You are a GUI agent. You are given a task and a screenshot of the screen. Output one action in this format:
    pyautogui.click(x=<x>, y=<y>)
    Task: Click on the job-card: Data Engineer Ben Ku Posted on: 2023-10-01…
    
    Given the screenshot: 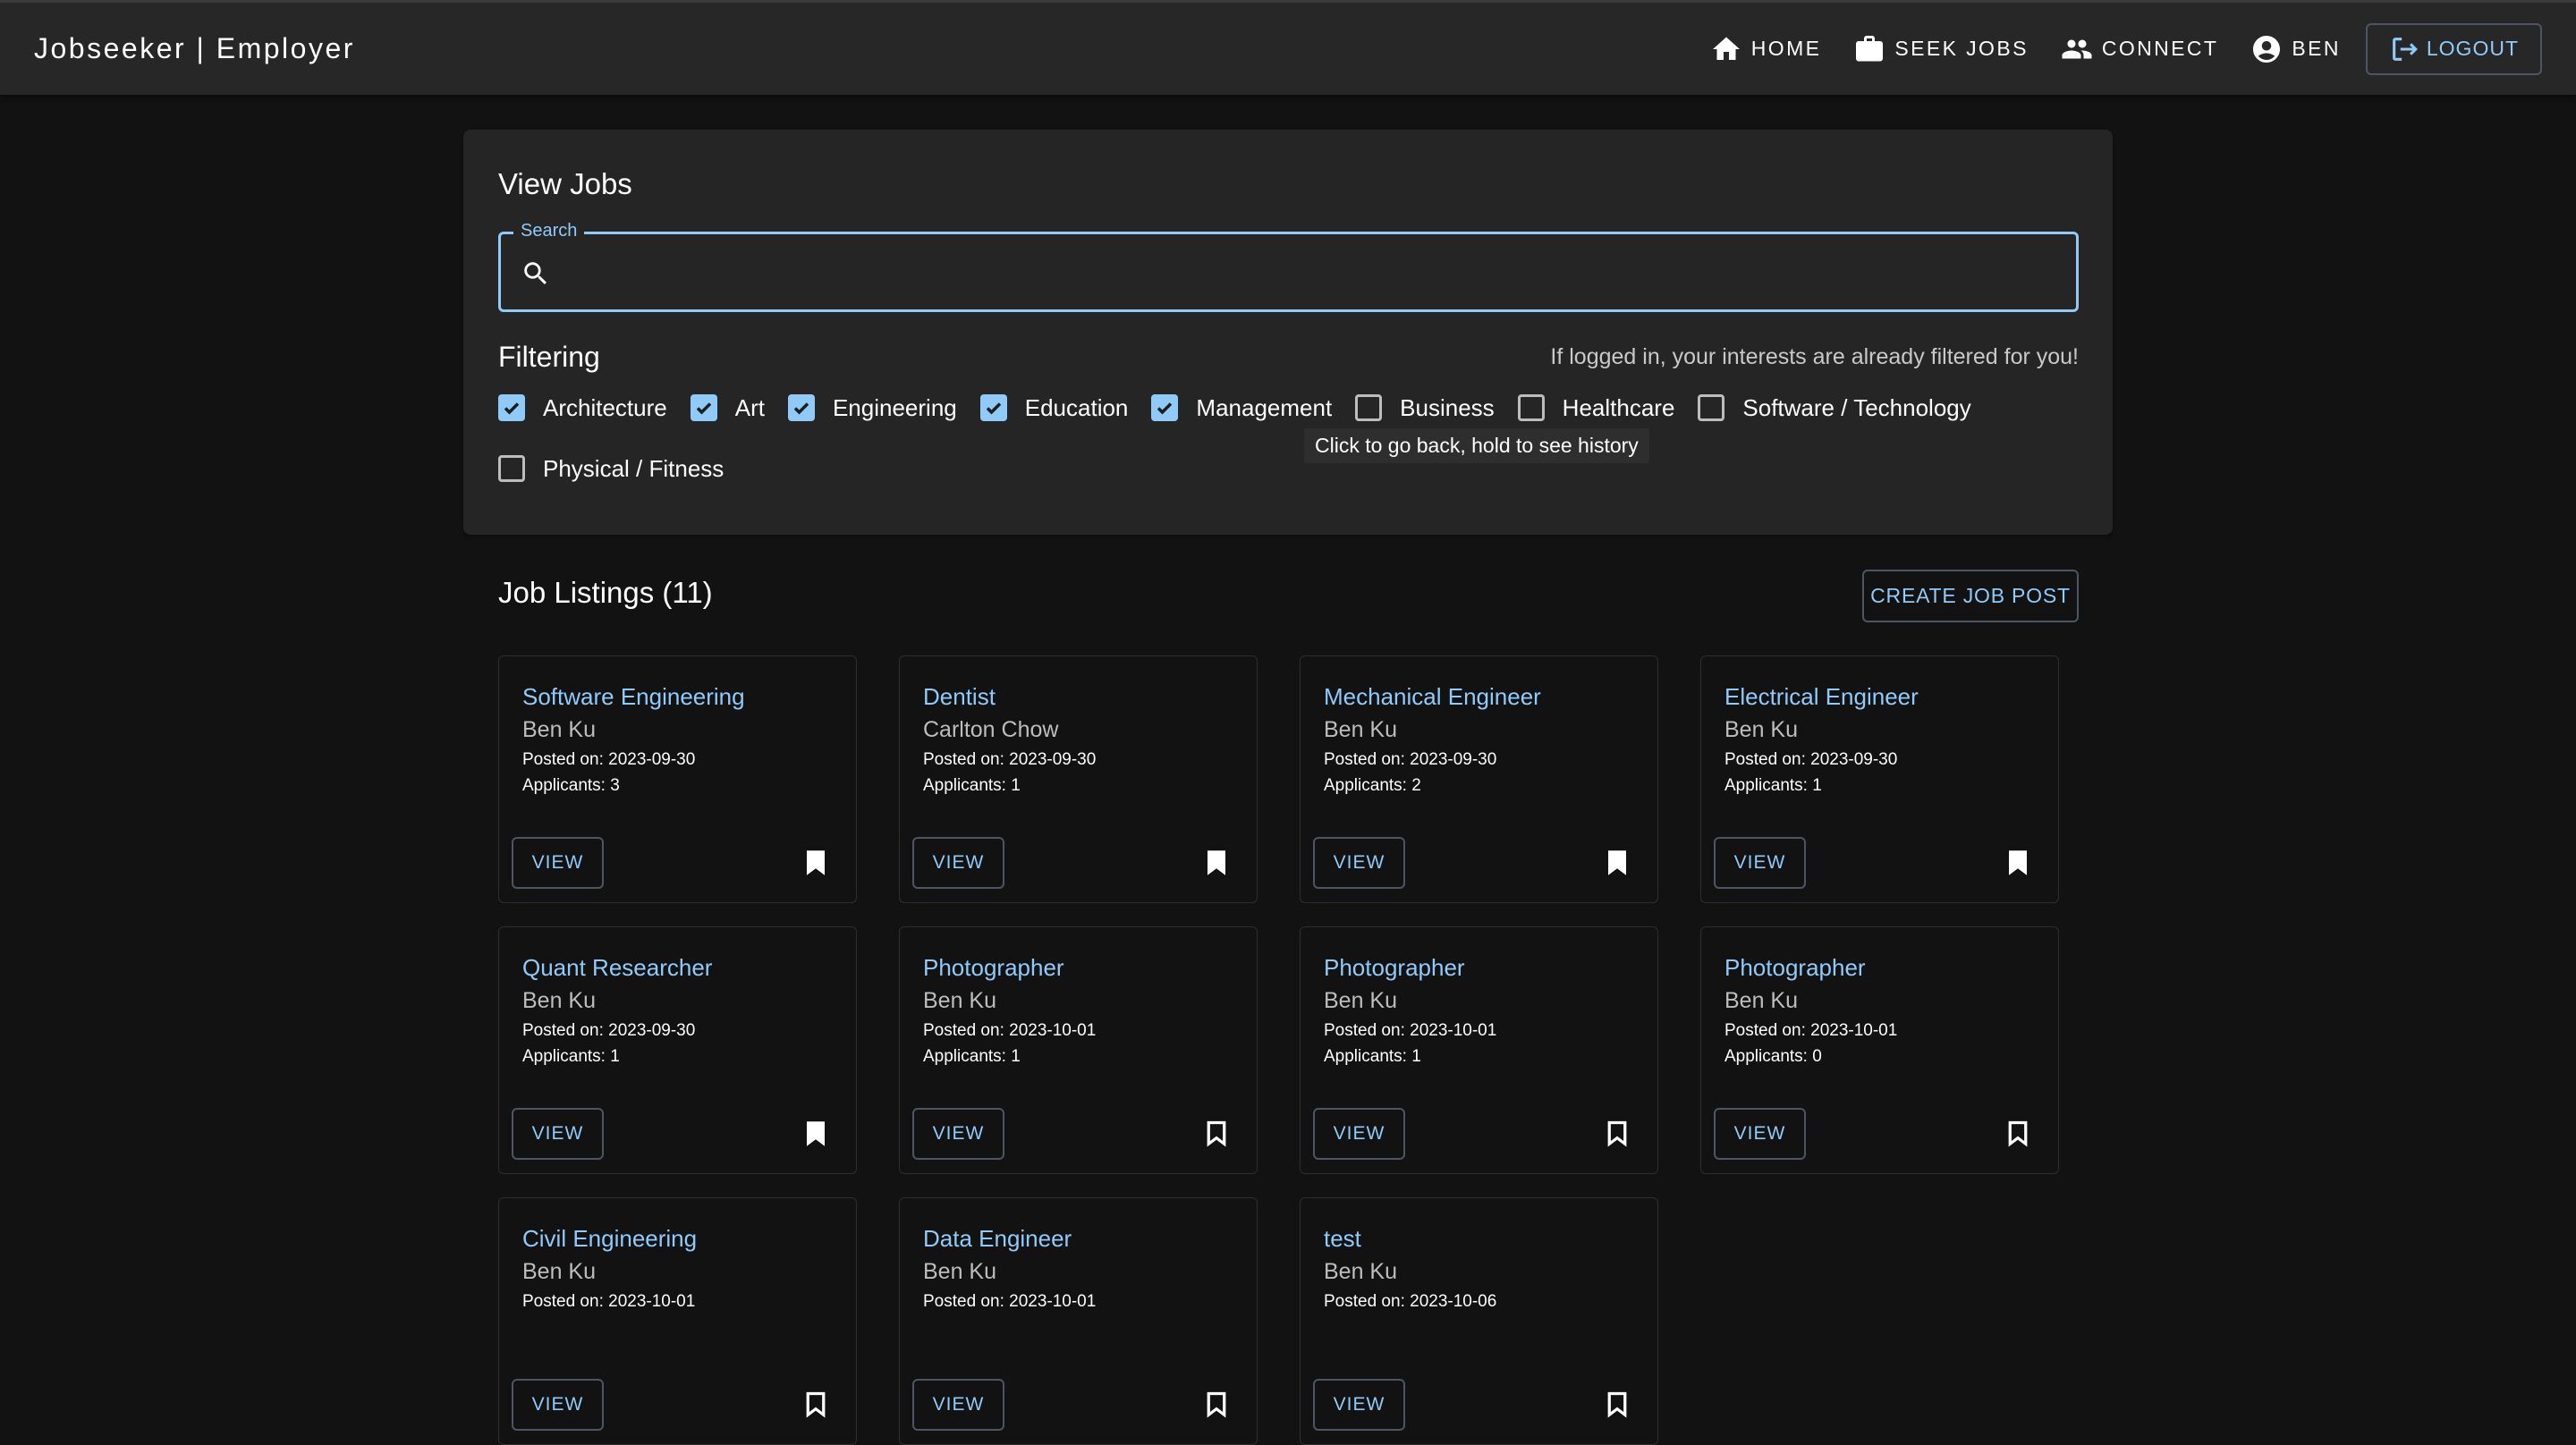 What is the action you would take?
    pyautogui.click(x=1078, y=1321)
    